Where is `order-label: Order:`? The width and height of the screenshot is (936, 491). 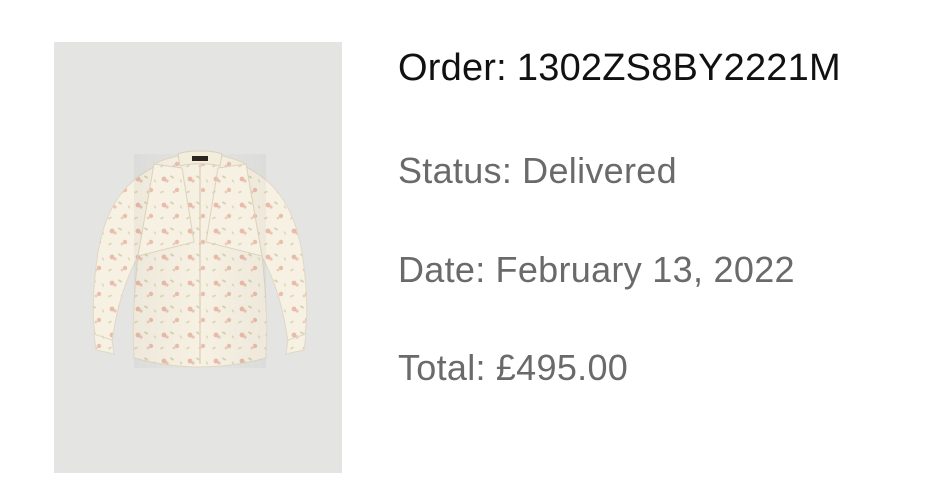
order-label: Order: is located at coordinates (452, 68).